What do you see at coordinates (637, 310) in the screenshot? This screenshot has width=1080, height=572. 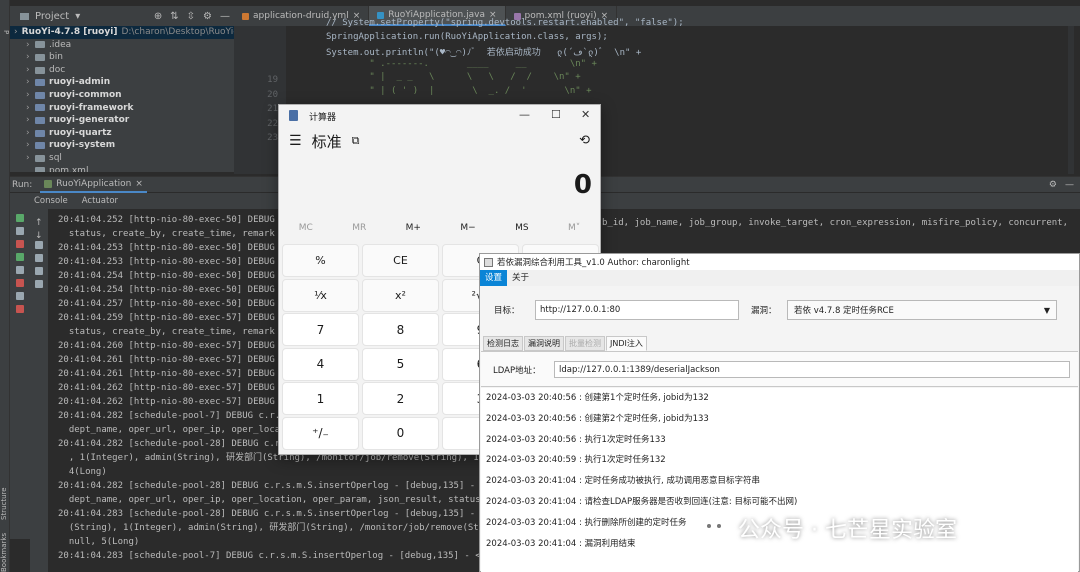 I see `target-input: http://127.0.0.1:80` at bounding box center [637, 310].